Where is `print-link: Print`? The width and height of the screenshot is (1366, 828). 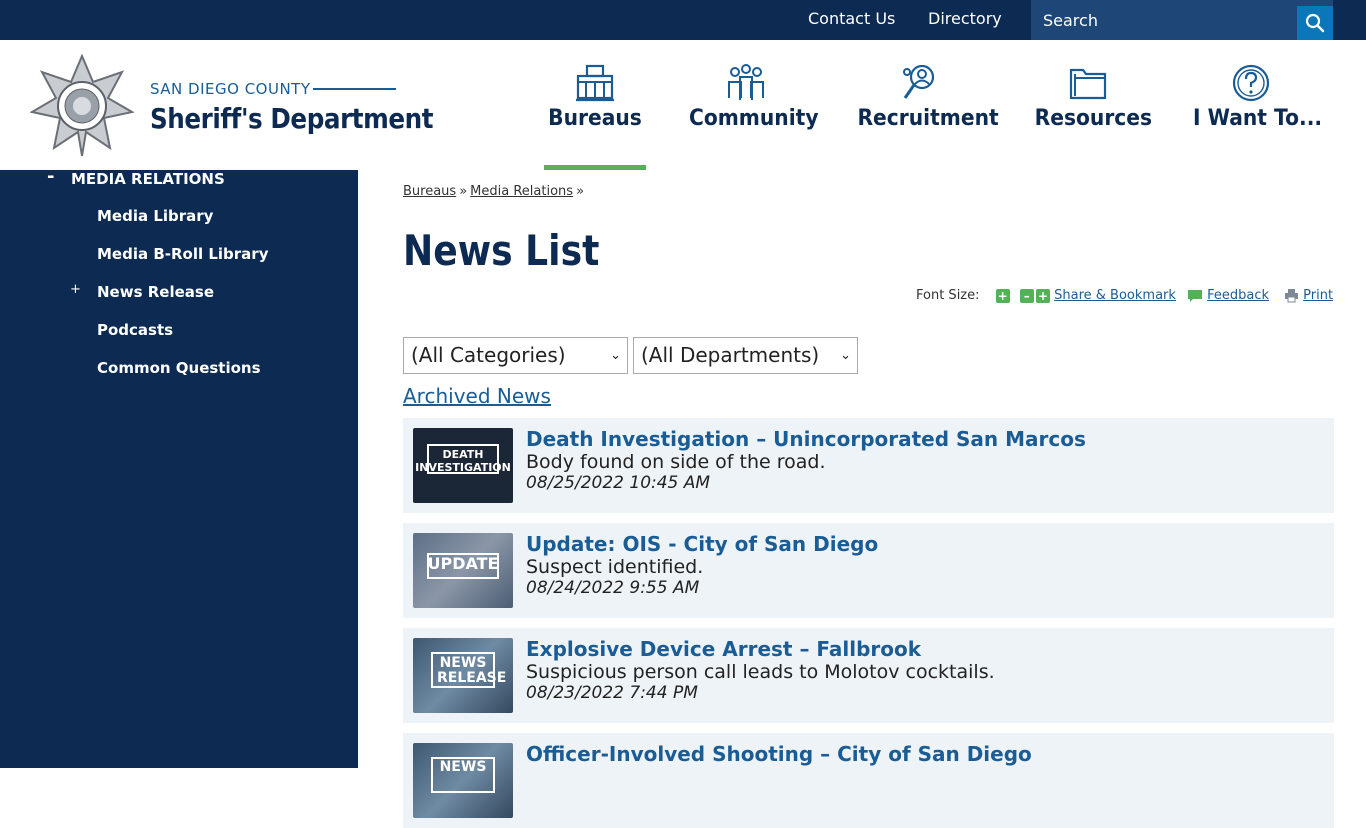
print-link: Print is located at coordinates (1318, 295).